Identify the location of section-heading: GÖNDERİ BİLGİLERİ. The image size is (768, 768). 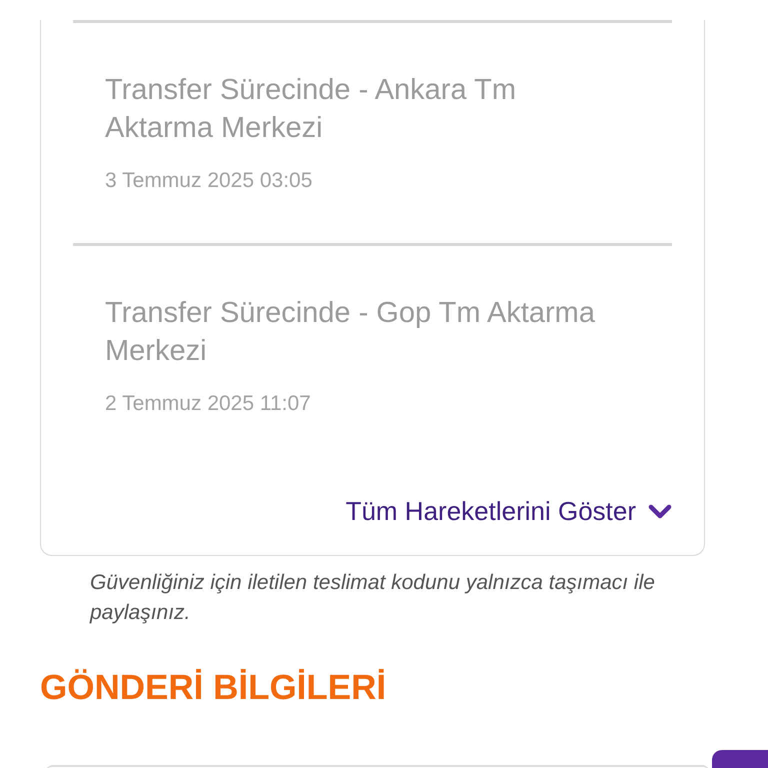
(214, 688).